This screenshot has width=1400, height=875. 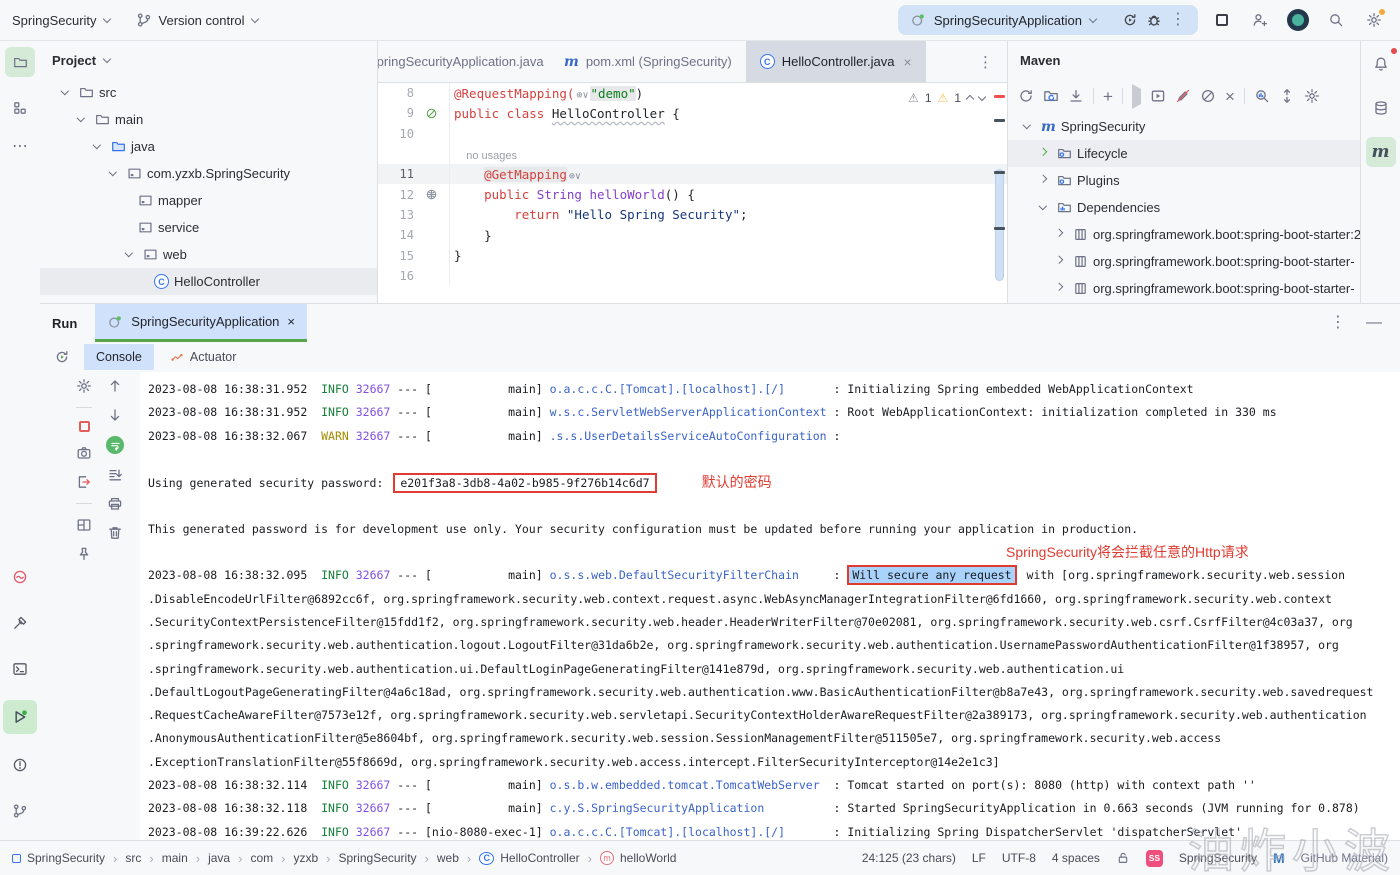 What do you see at coordinates (1381, 108) in the screenshot?
I see `database-toolwindow-button` at bounding box center [1381, 108].